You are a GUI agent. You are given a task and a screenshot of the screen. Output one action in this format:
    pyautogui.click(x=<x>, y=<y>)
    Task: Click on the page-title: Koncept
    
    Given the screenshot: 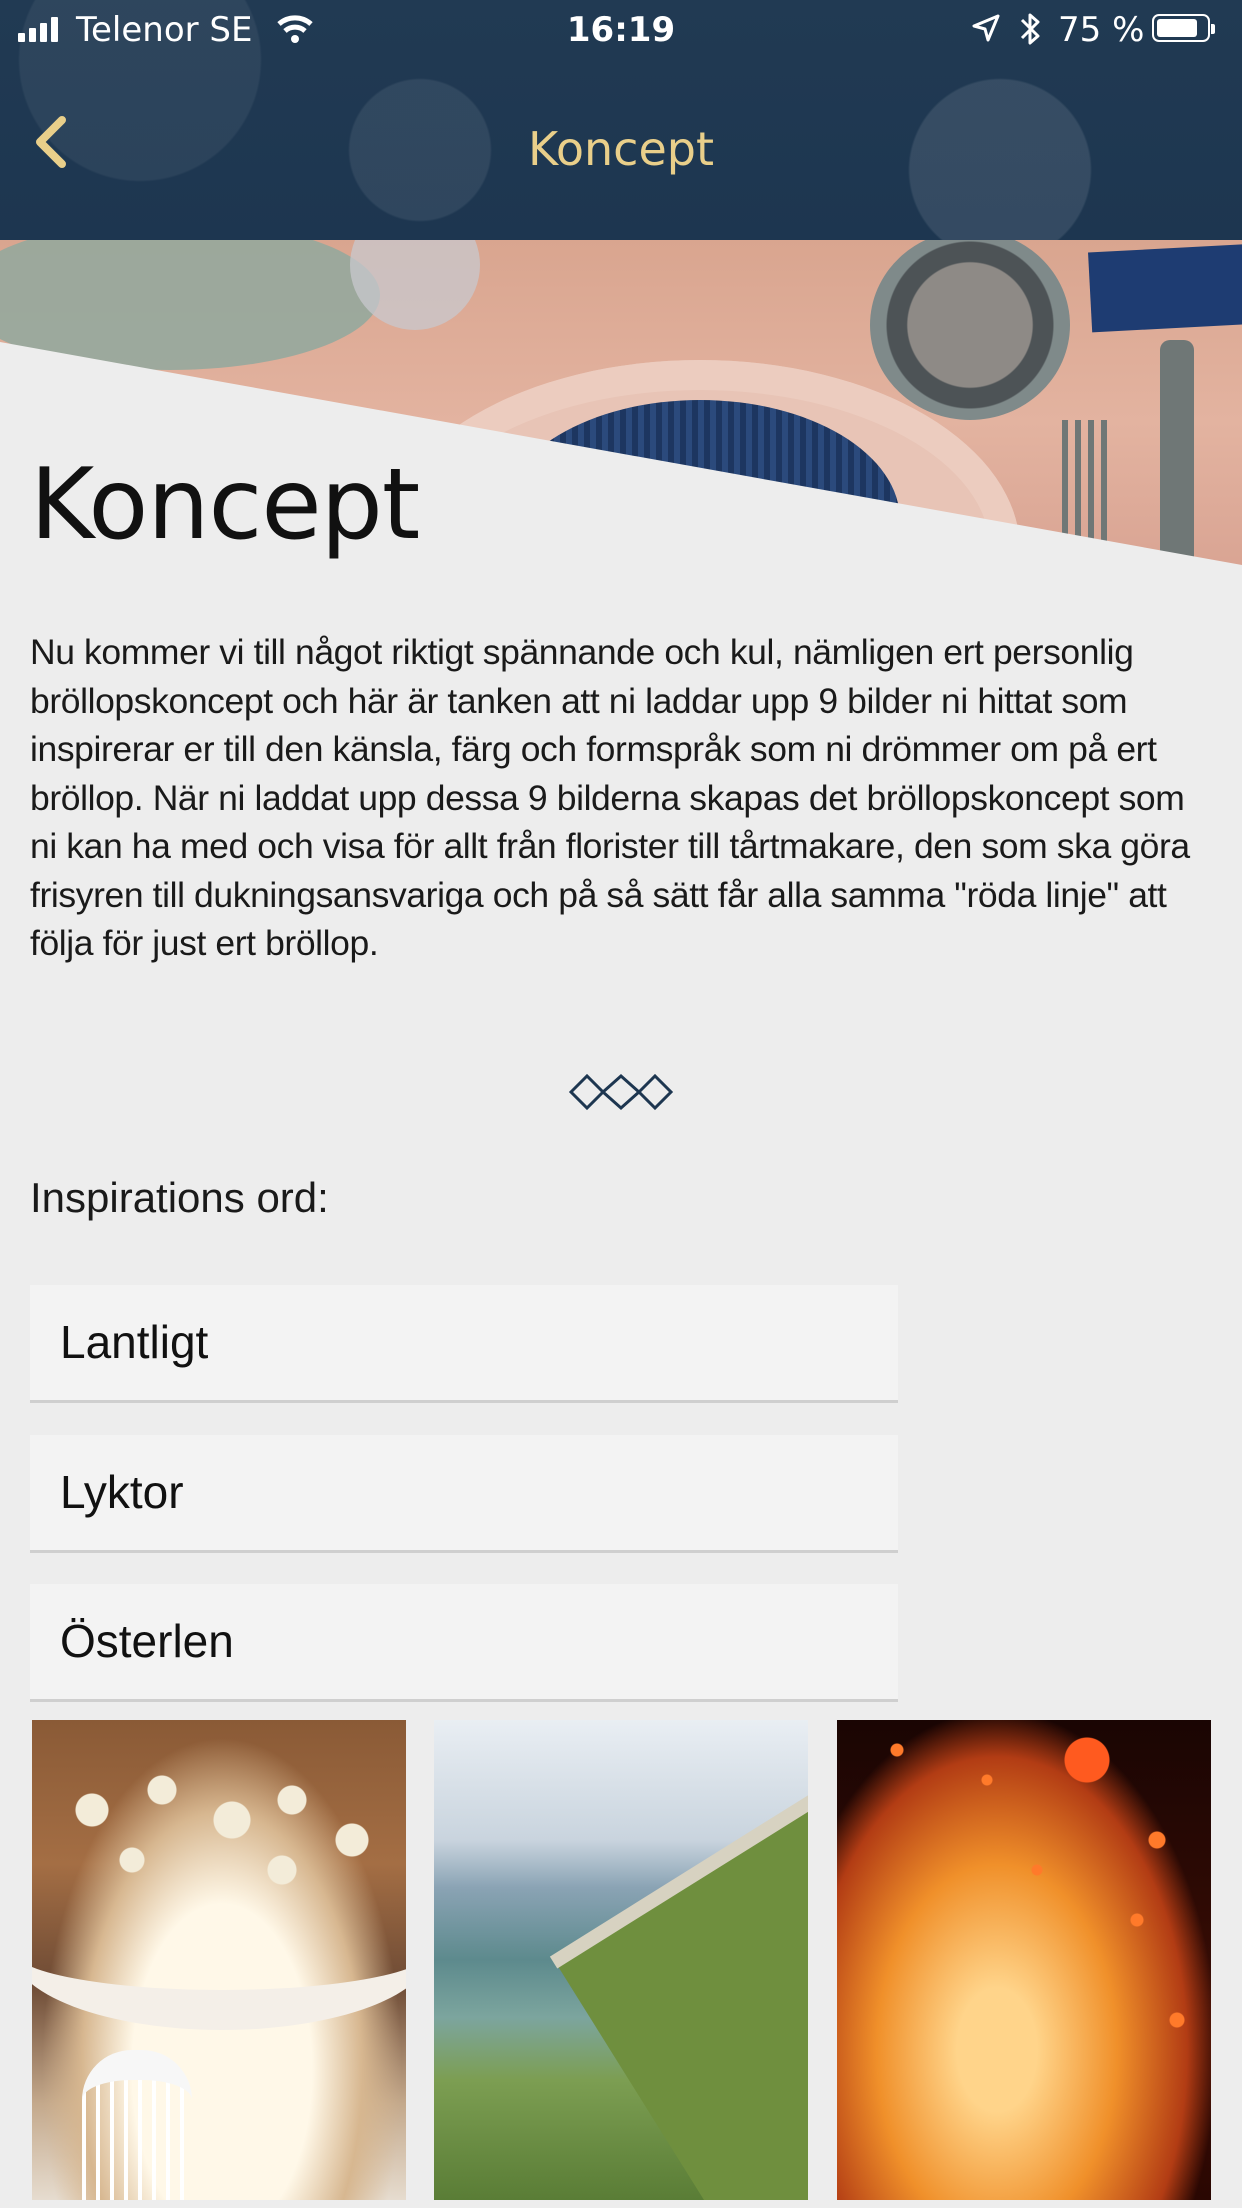 What is the action you would take?
    pyautogui.click(x=225, y=505)
    